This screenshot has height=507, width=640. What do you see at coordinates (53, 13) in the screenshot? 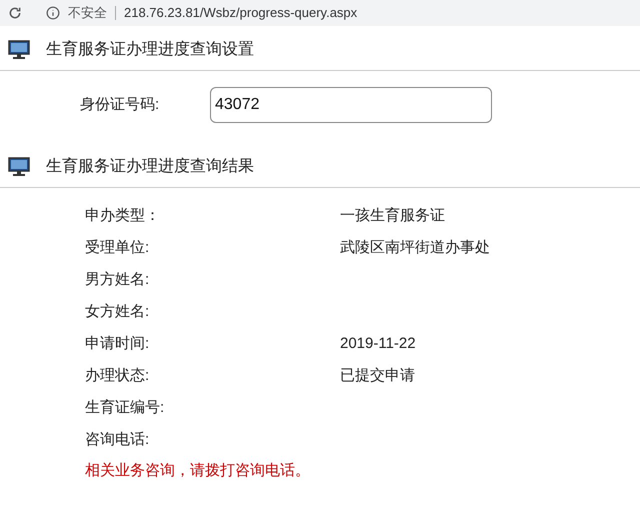
I see `info-icon` at bounding box center [53, 13].